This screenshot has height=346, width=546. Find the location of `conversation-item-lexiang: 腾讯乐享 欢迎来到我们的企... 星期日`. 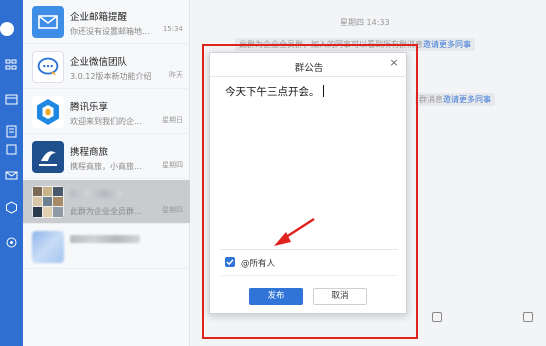

conversation-item-lexiang: 腾讯乐享 欢迎来到我们的企... 星期日 is located at coordinates (106, 112).